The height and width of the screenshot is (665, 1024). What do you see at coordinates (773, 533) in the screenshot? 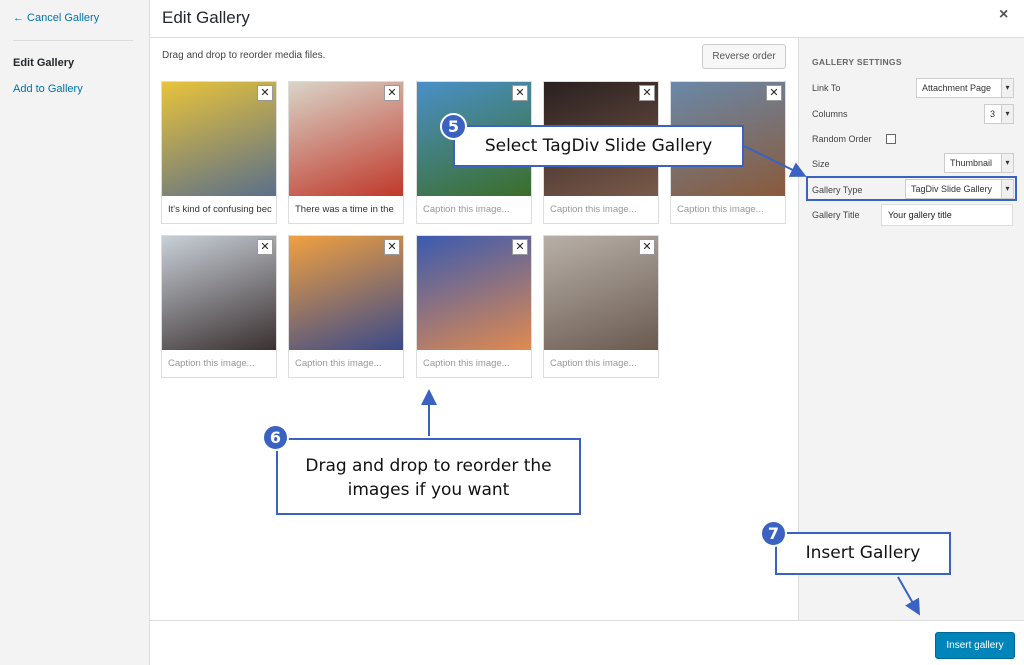
I see `callout-7-badge: 7` at bounding box center [773, 533].